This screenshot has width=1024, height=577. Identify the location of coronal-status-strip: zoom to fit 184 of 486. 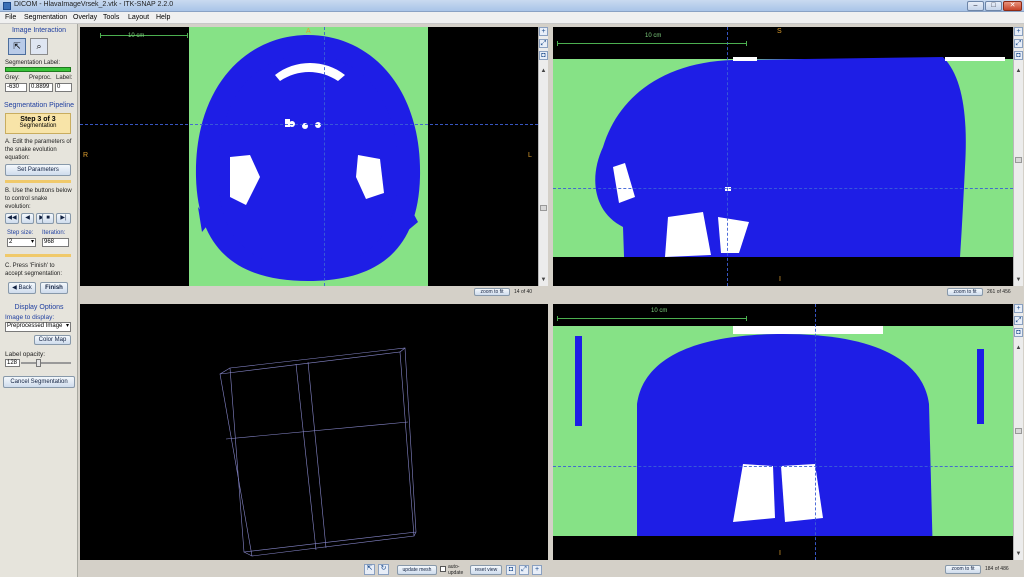
(788, 570).